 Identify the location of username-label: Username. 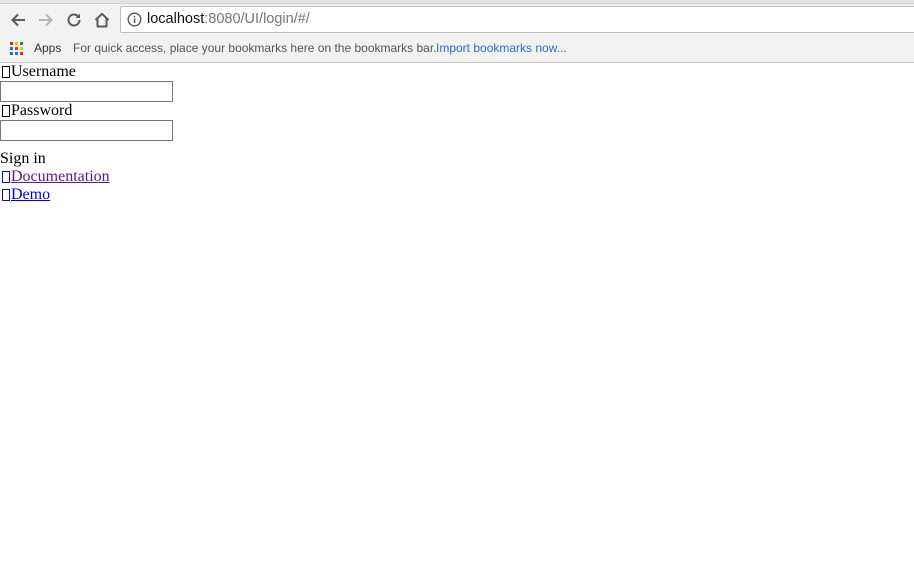
(43, 71).